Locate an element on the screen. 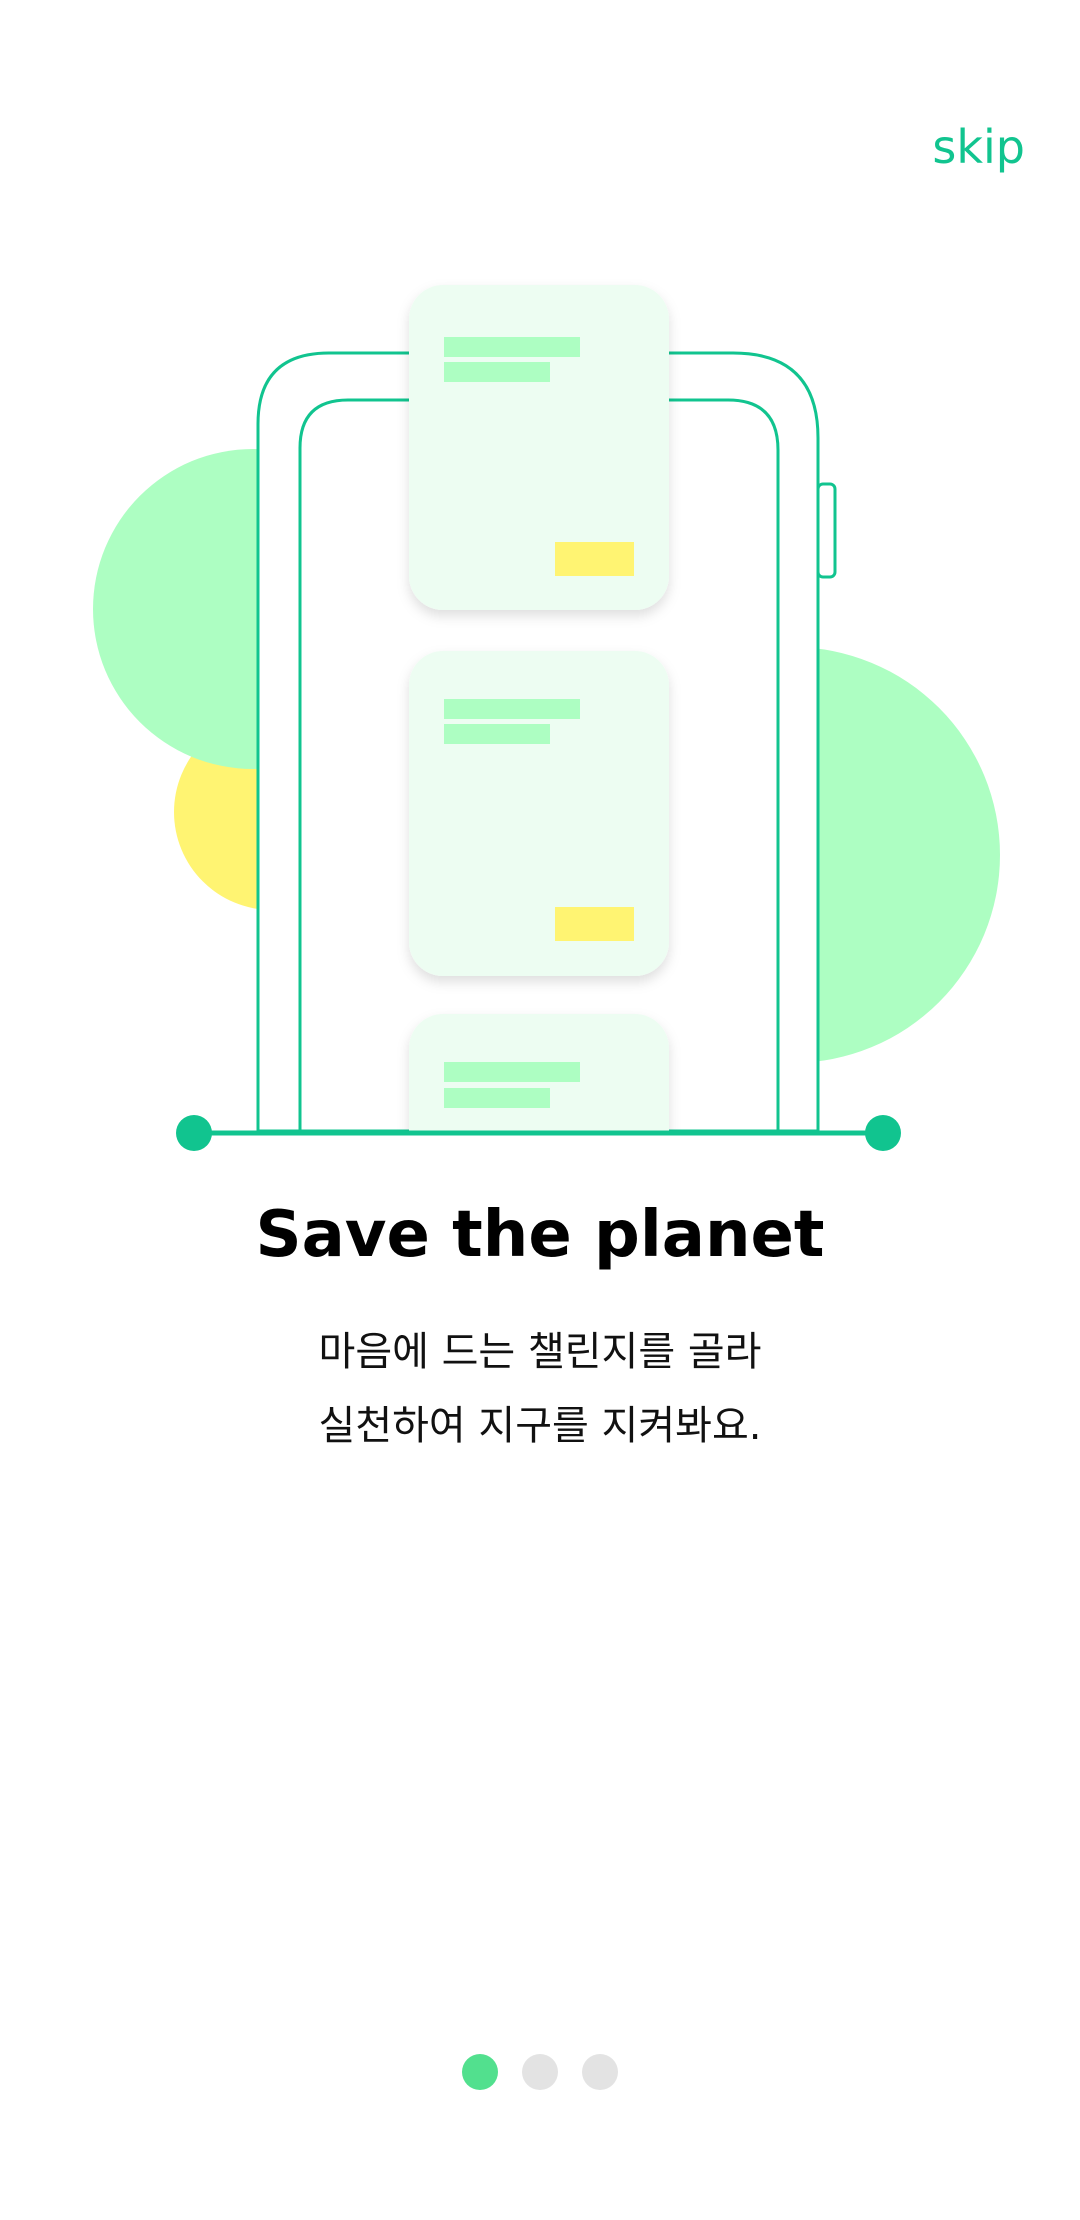  description-line-2: 실천하여 지구를 지켜봐요. is located at coordinates (540, 1426).